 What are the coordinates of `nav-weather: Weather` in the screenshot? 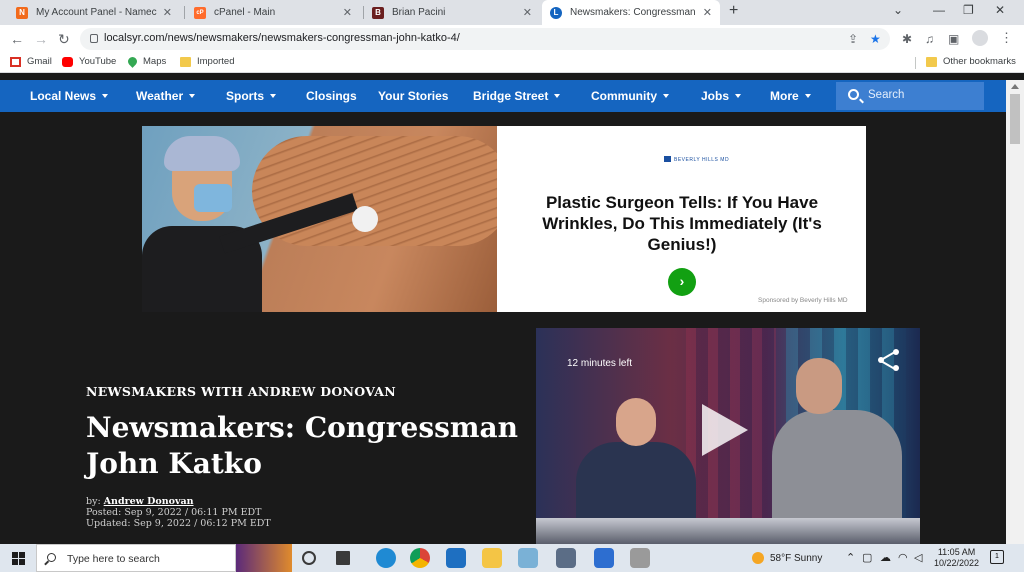 It's located at (166, 96).